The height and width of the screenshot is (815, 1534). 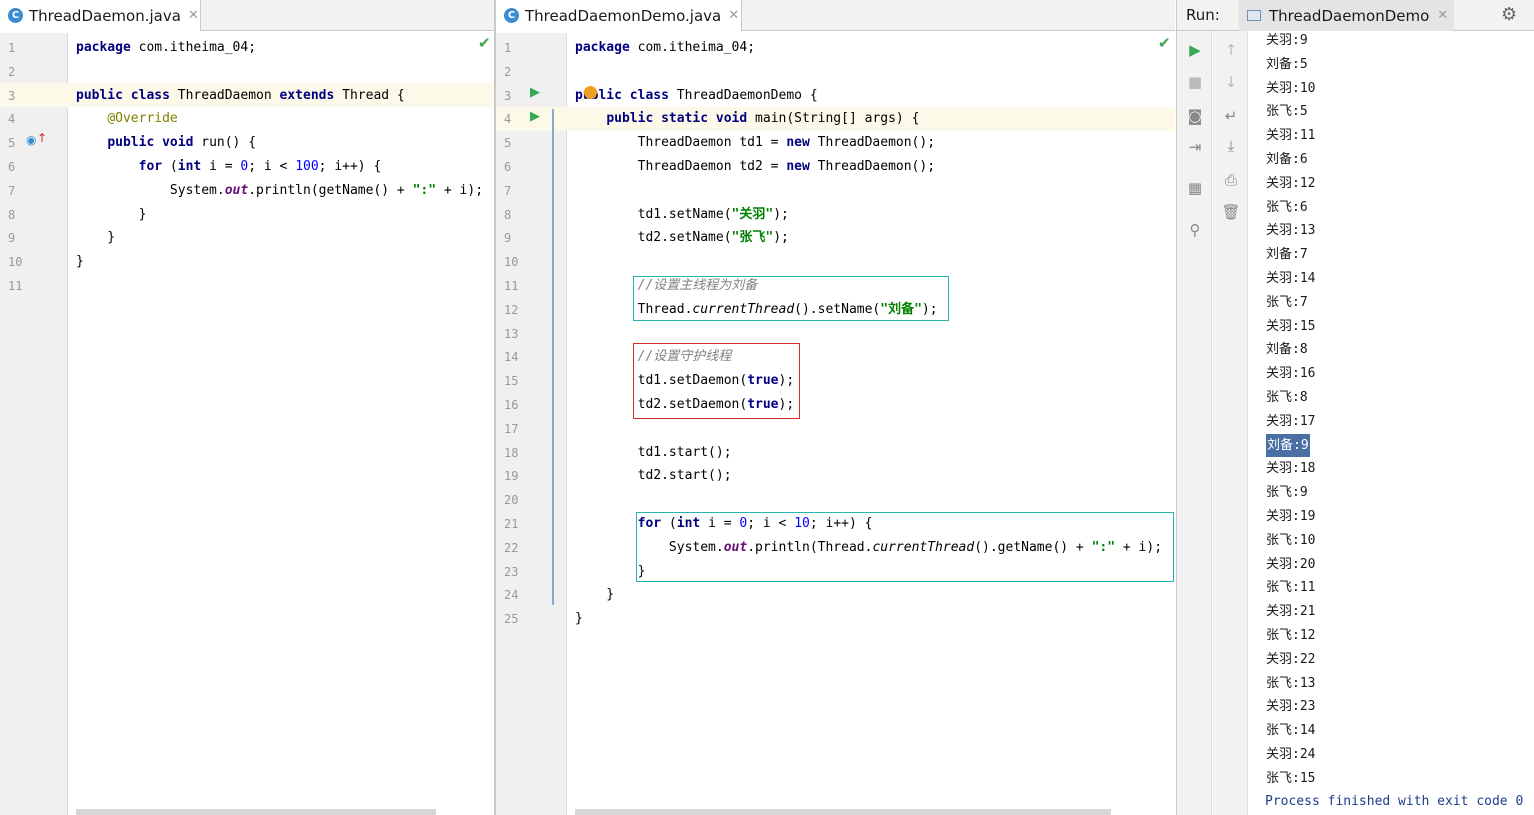 I want to click on soft-wrap-icon: ↵, so click(x=1231, y=116).